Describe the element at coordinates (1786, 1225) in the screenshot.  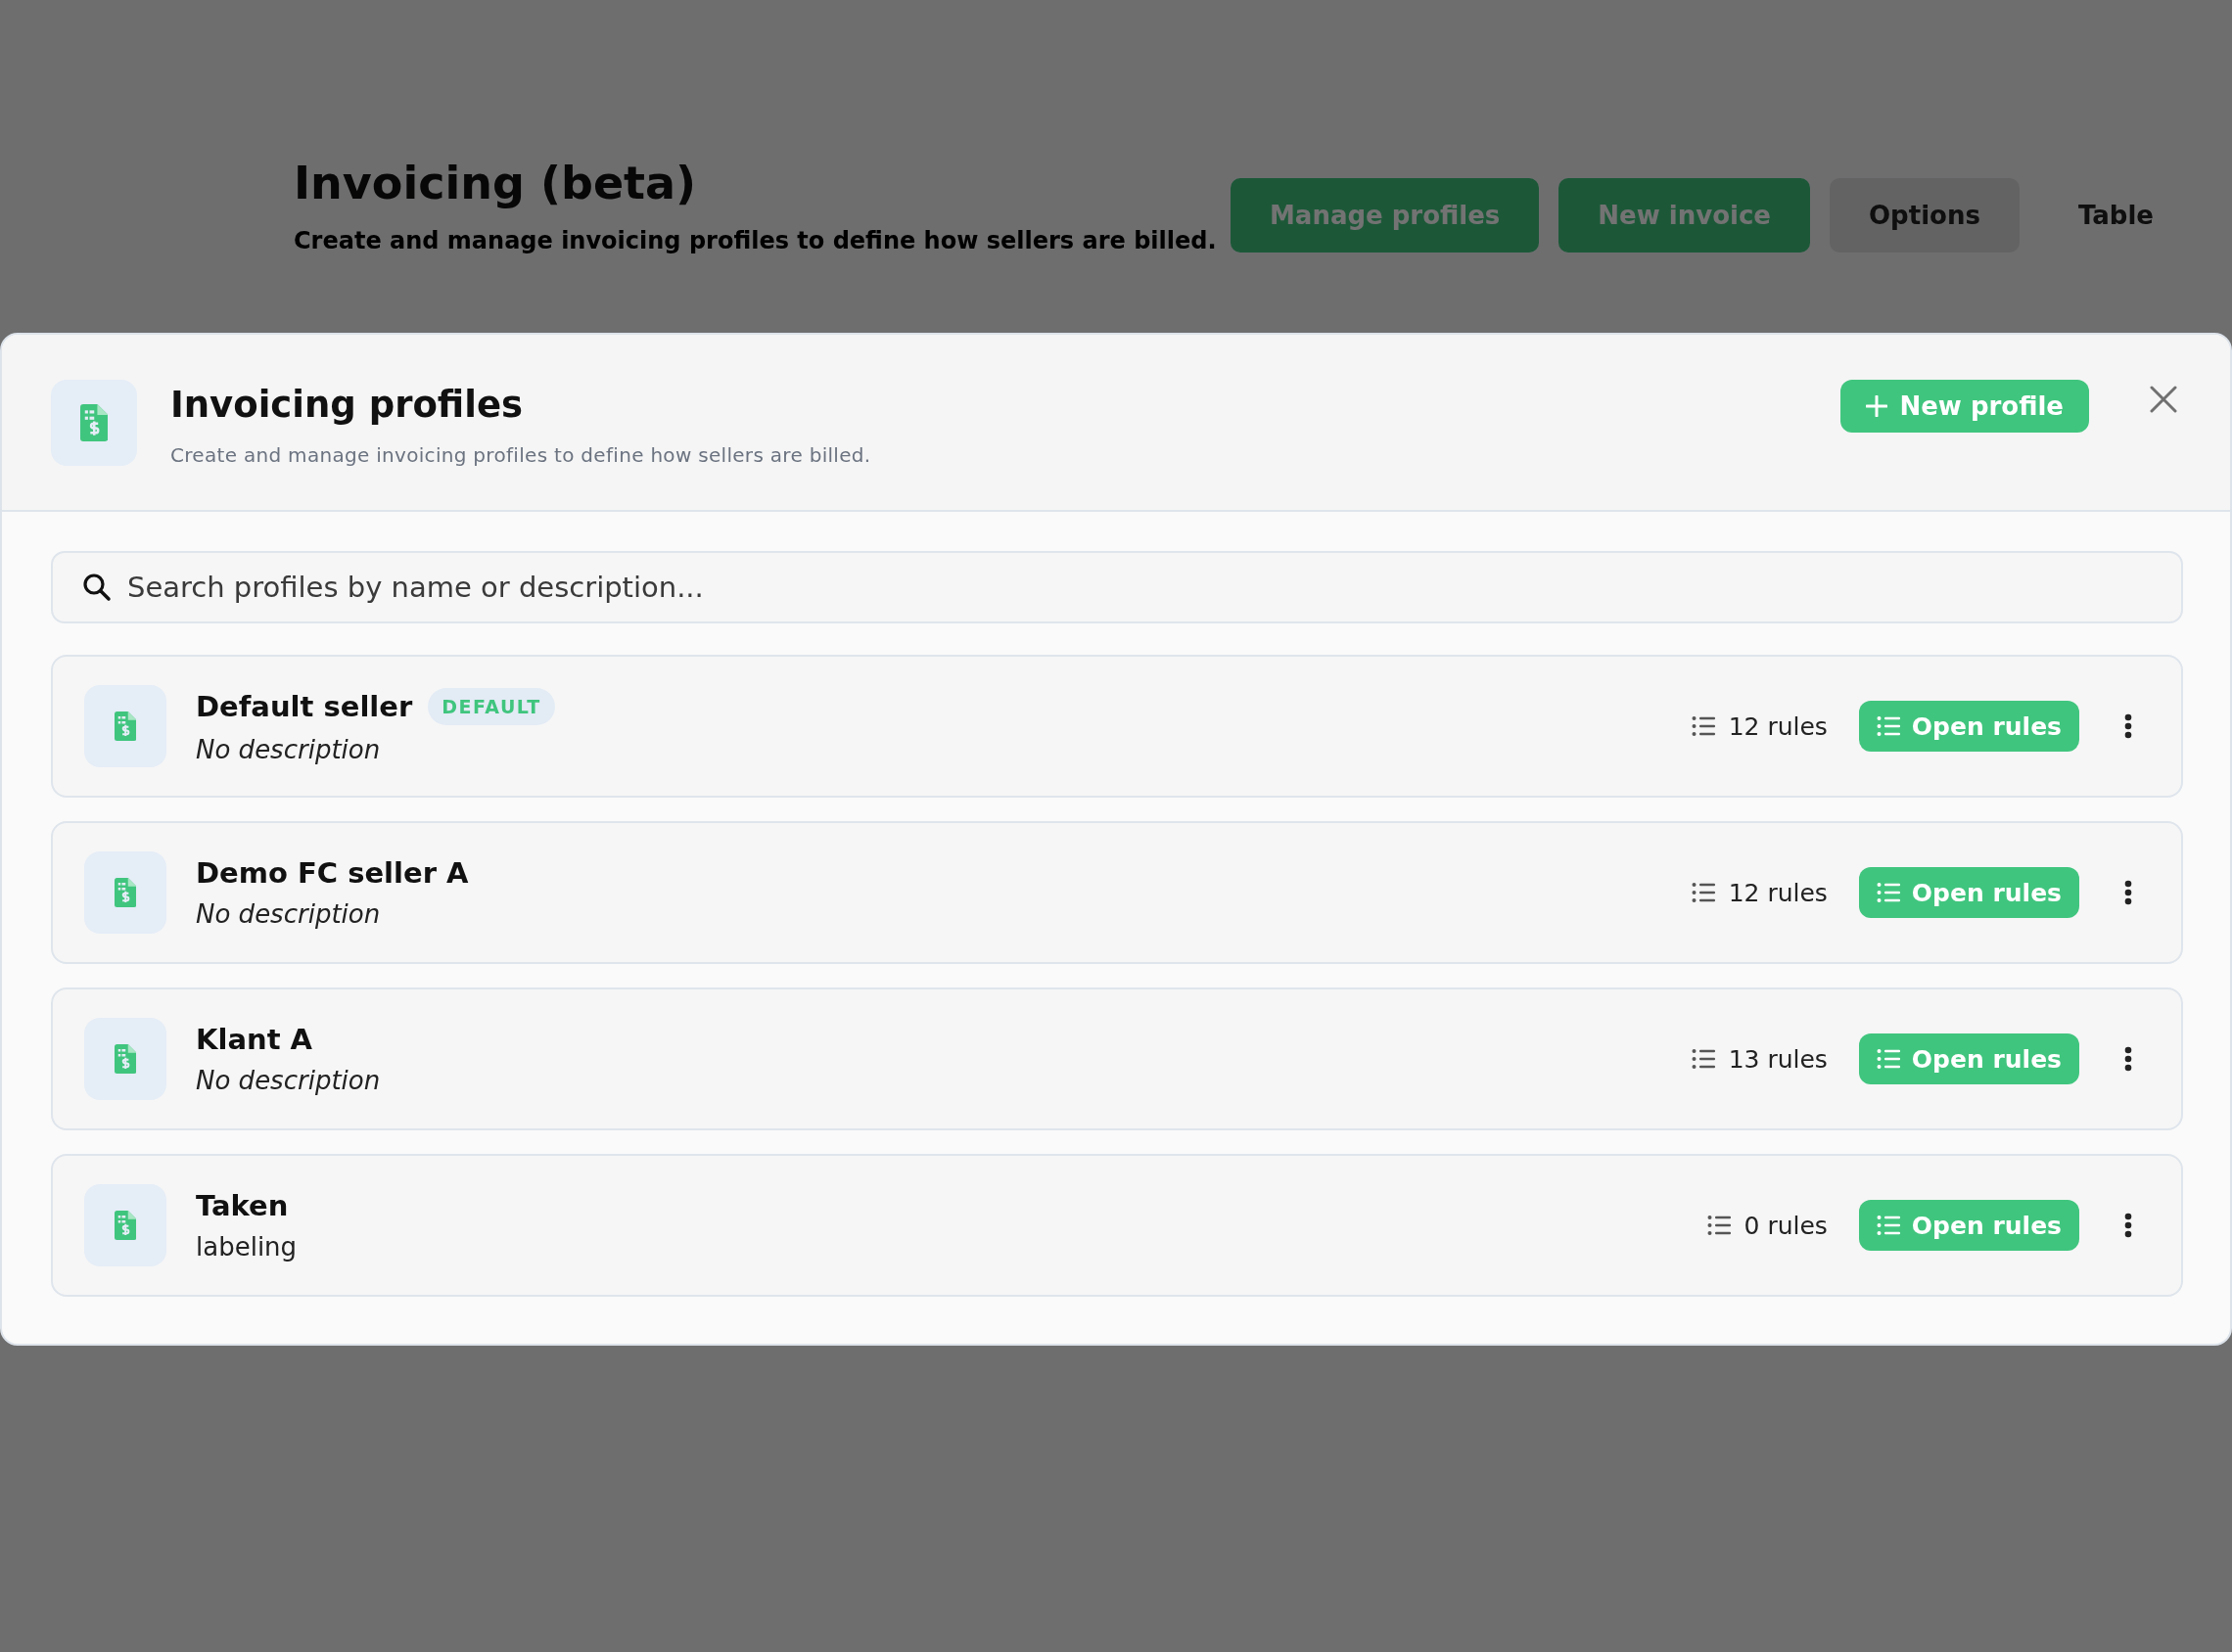
I see `rule-count: 0 rules` at that location.